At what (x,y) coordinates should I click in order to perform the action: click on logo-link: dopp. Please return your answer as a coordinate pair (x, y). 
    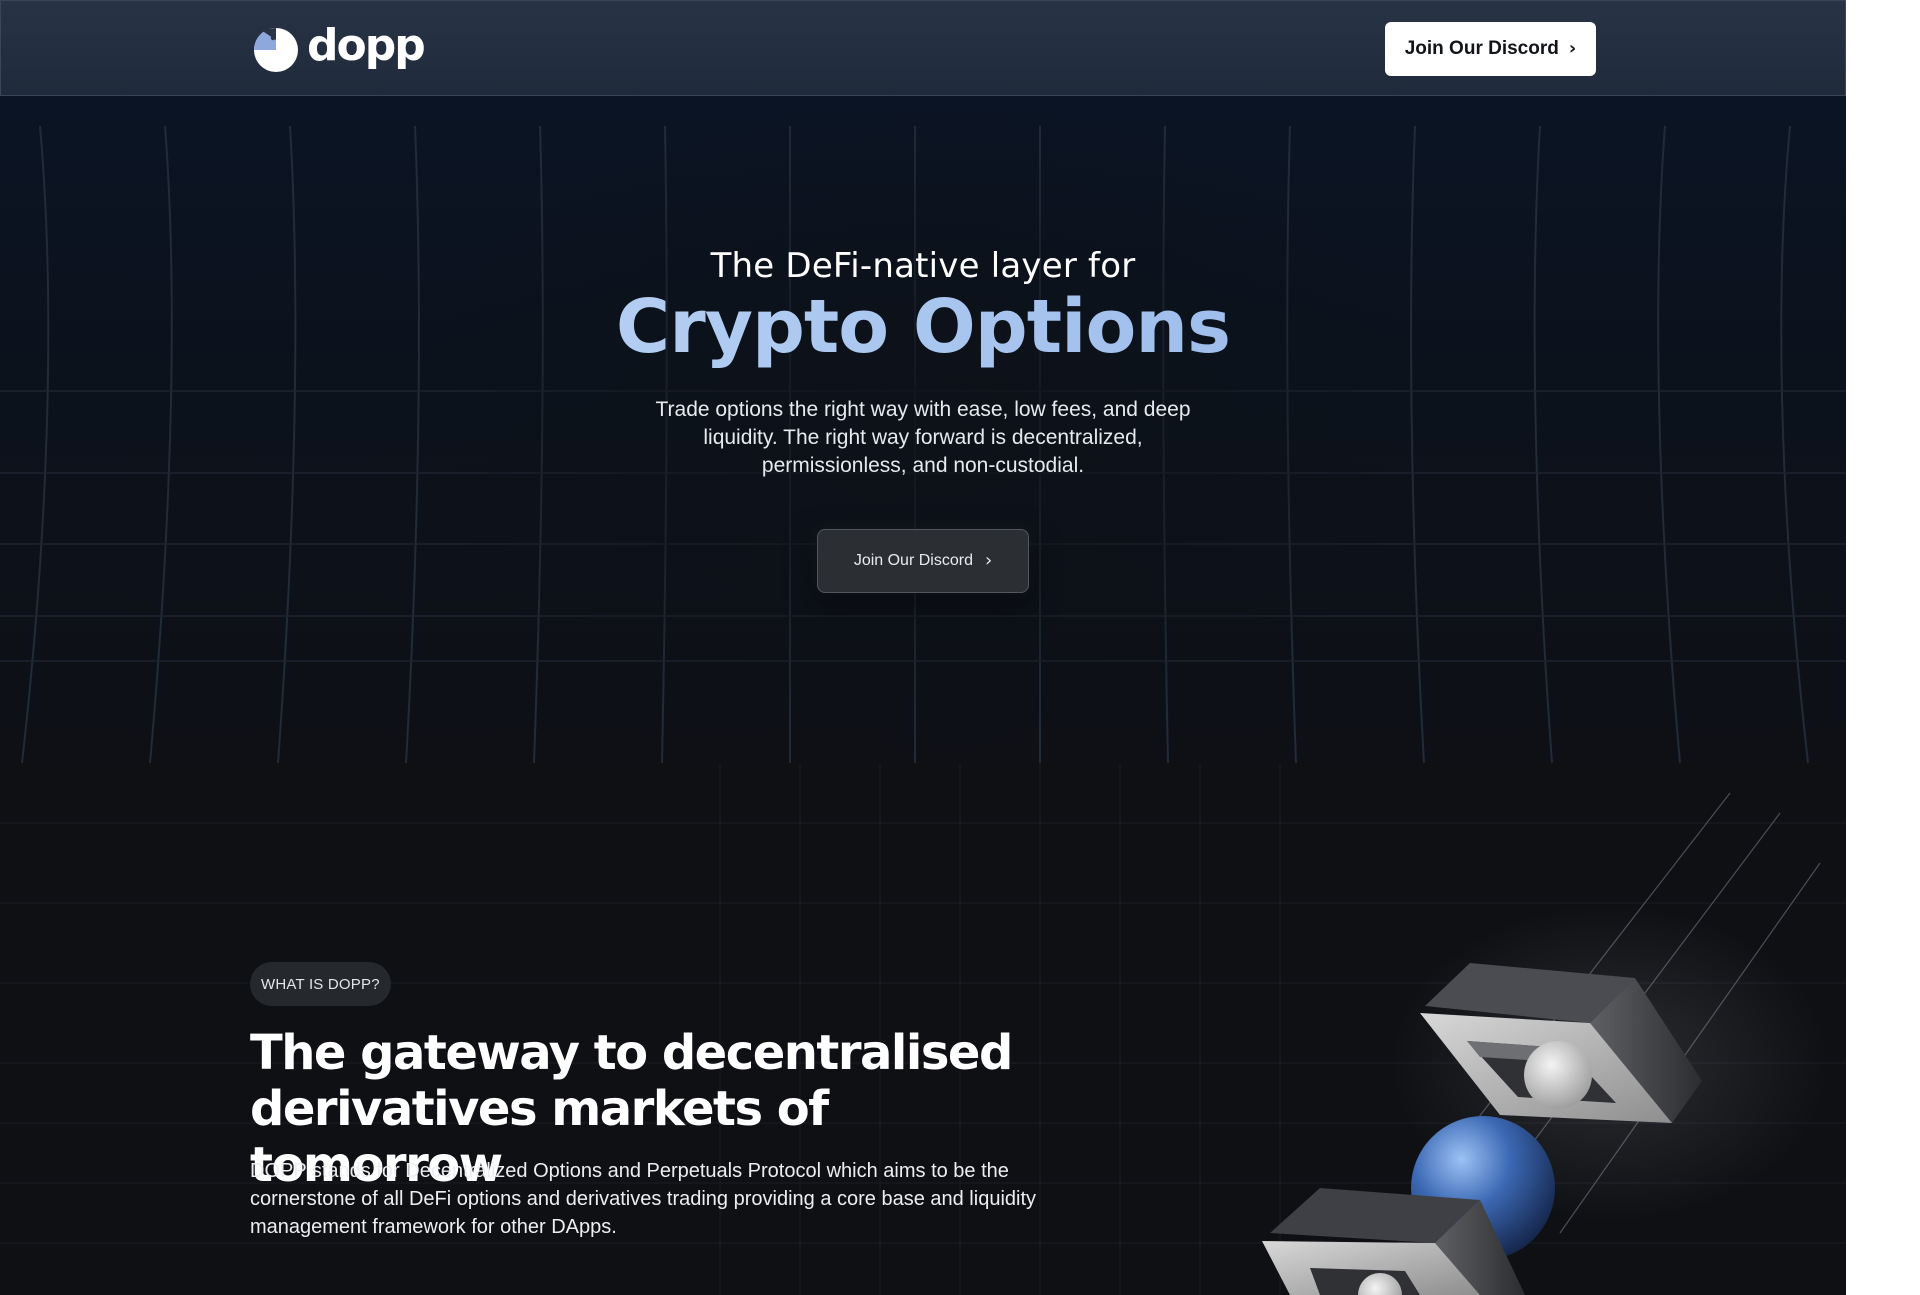
    Looking at the image, I should click on (338, 47).